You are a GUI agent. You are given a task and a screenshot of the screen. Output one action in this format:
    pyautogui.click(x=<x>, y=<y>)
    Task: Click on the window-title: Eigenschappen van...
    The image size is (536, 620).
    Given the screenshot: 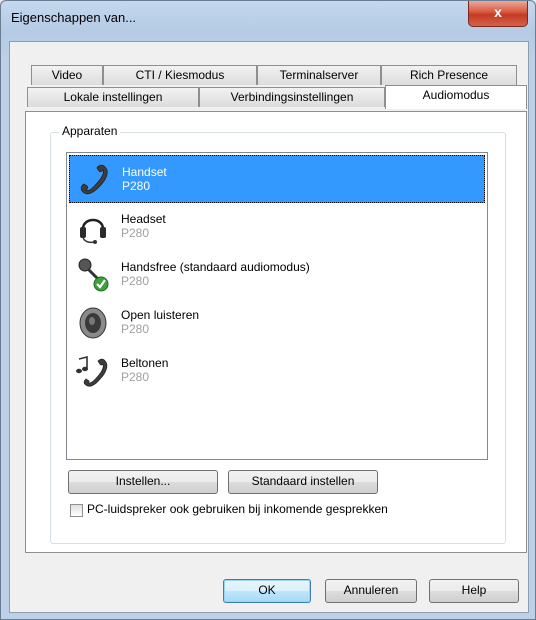 What is the action you would take?
    pyautogui.click(x=74, y=17)
    